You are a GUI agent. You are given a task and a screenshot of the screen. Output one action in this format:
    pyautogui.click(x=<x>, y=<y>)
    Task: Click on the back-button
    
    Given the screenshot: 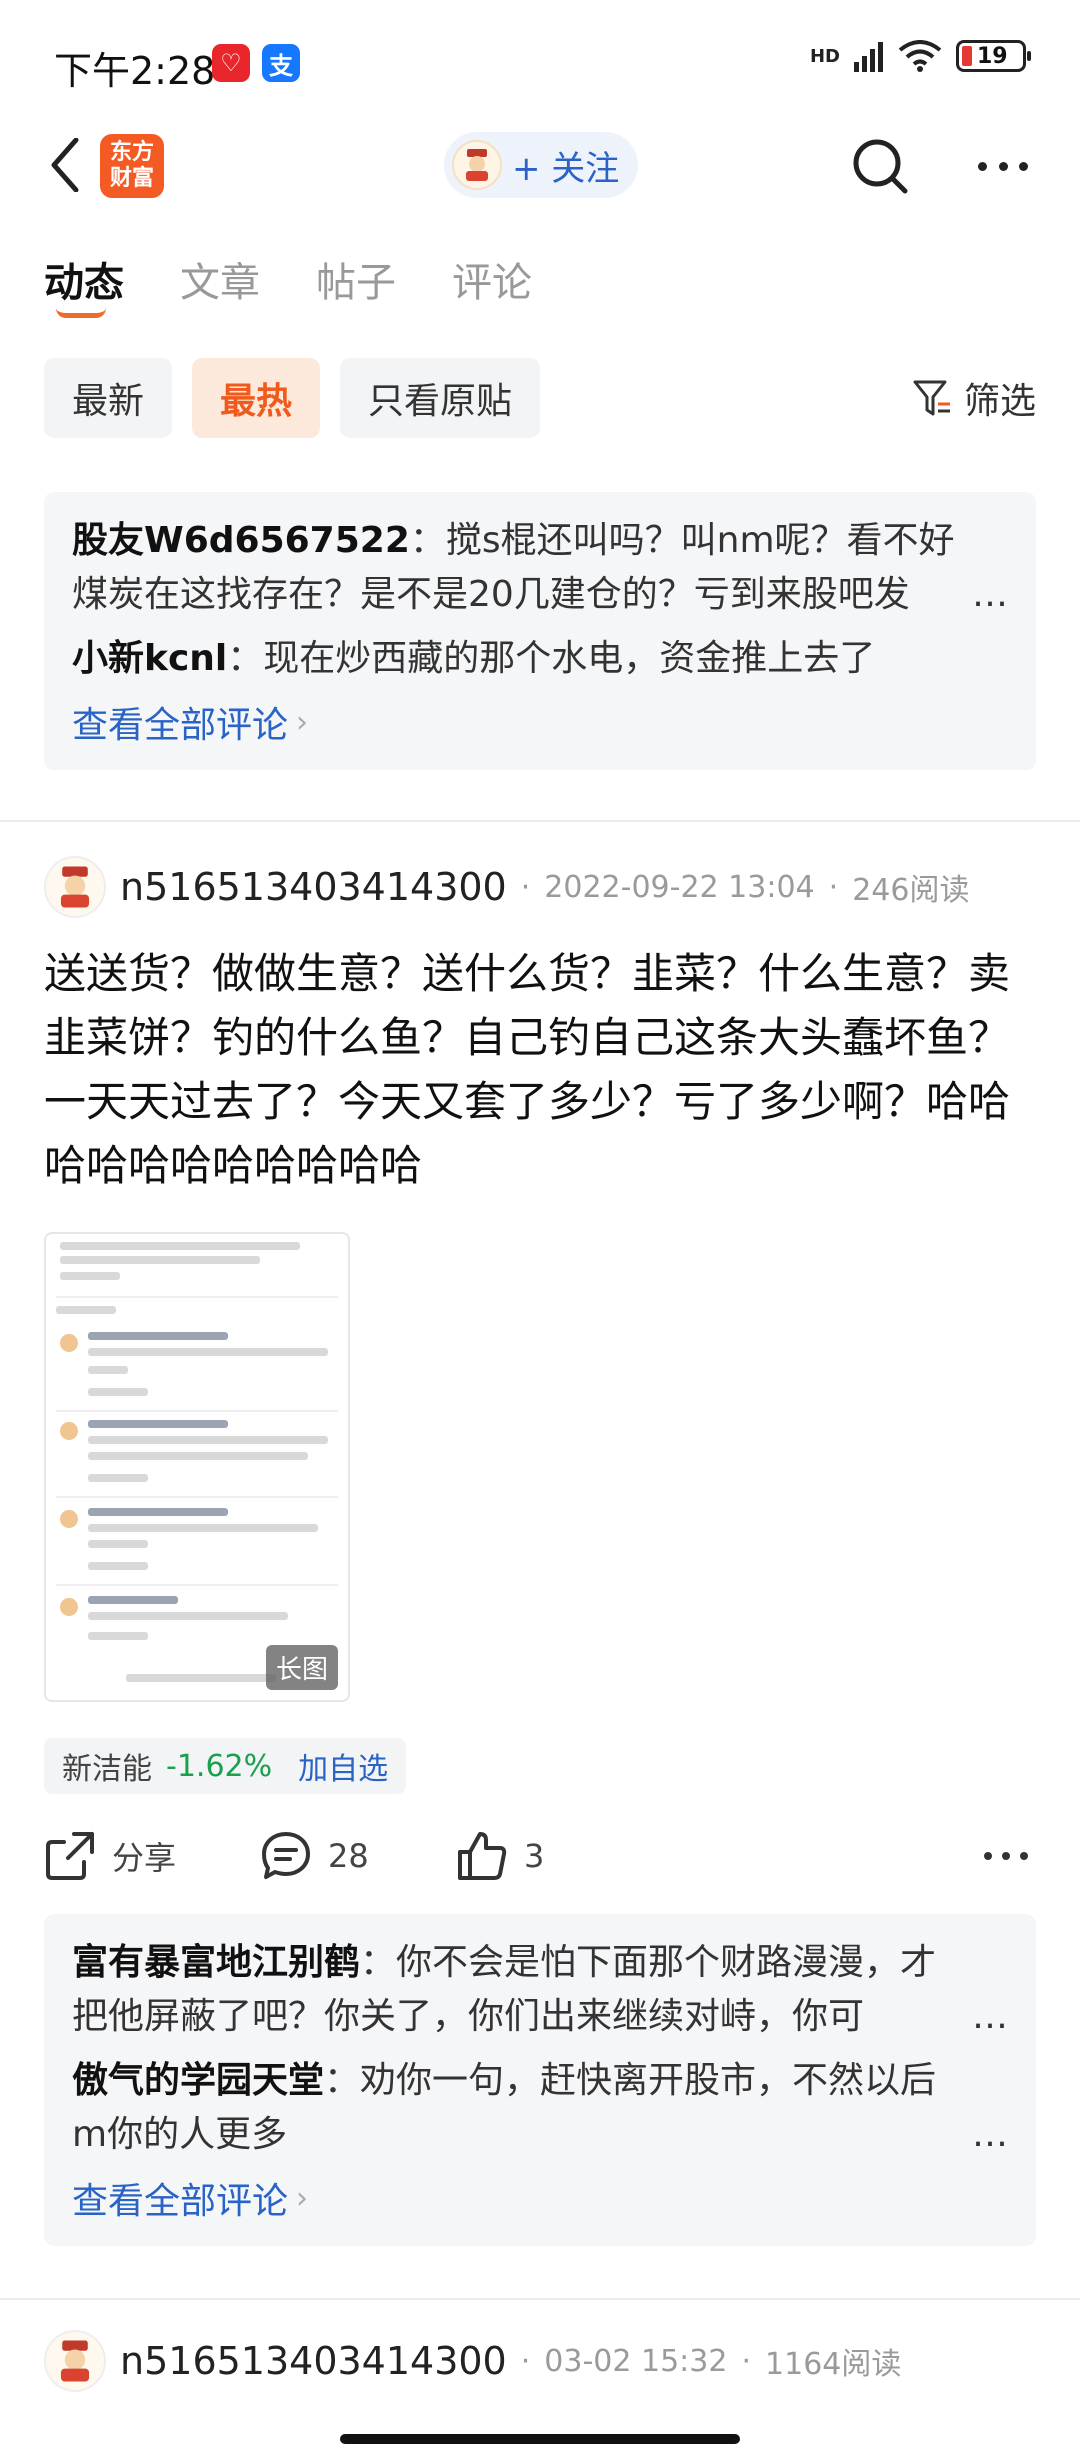 What is the action you would take?
    pyautogui.click(x=65, y=165)
    